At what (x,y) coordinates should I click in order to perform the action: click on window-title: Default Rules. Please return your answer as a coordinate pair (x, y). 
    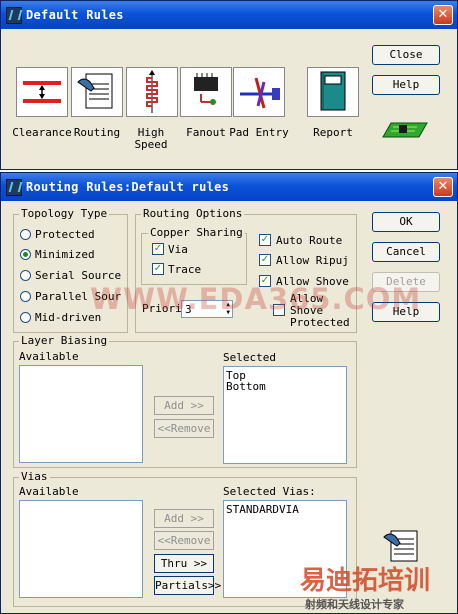
    Looking at the image, I should click on (75, 15).